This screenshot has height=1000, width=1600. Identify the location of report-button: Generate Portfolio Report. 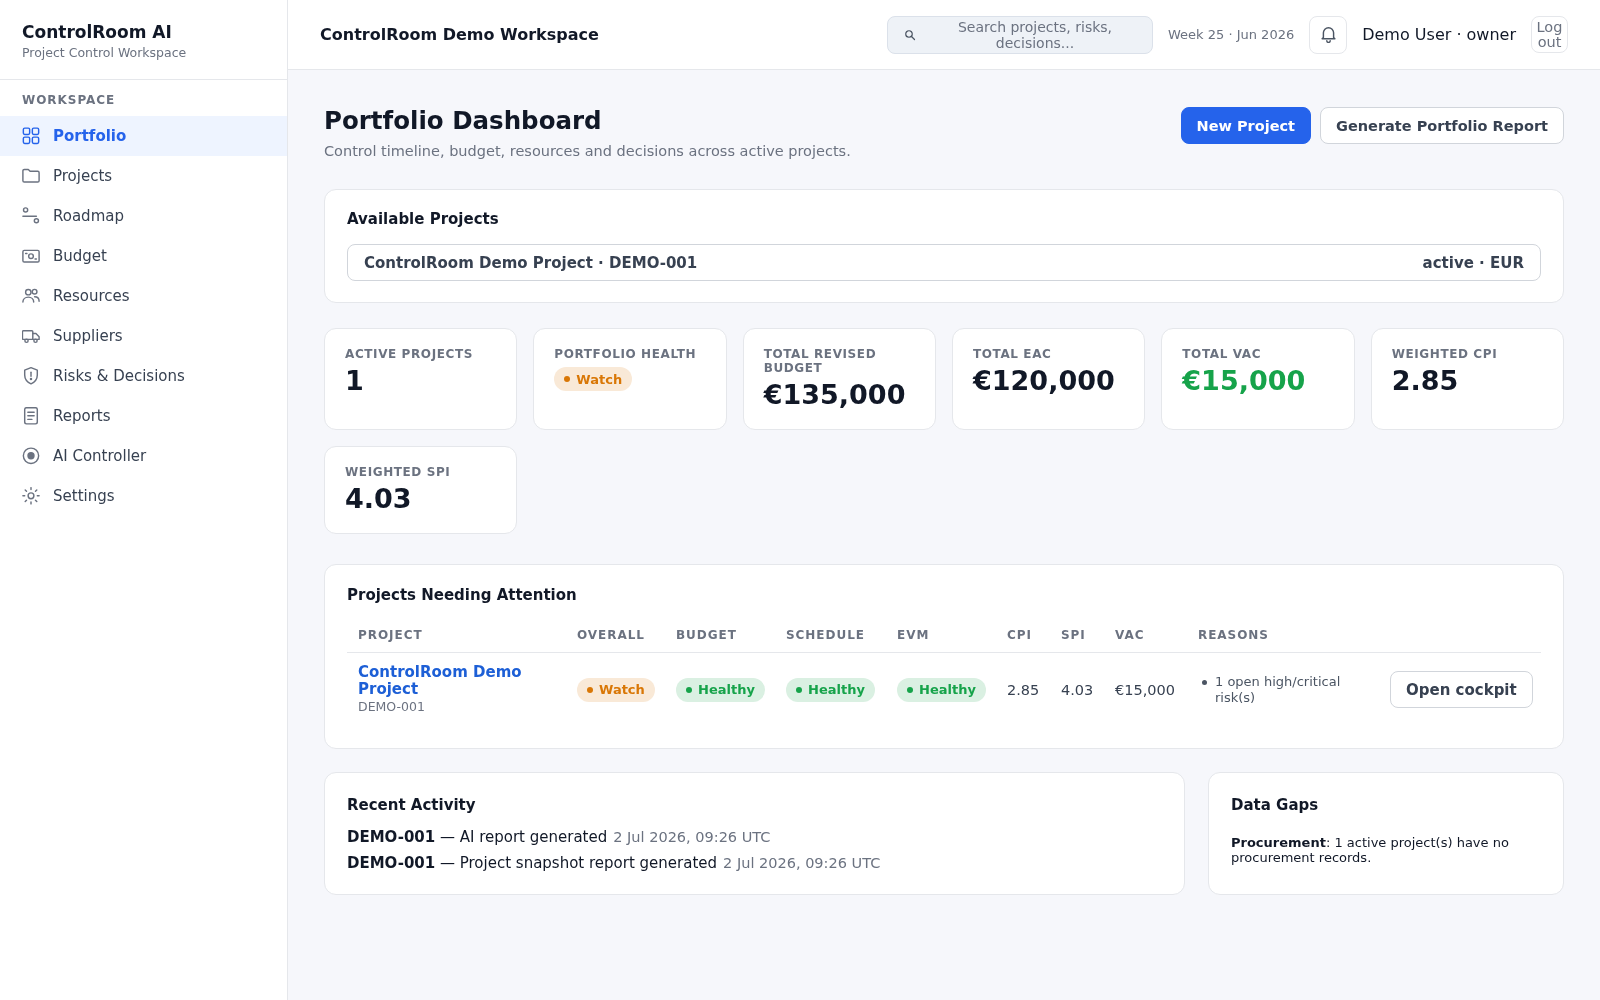
(1442, 125).